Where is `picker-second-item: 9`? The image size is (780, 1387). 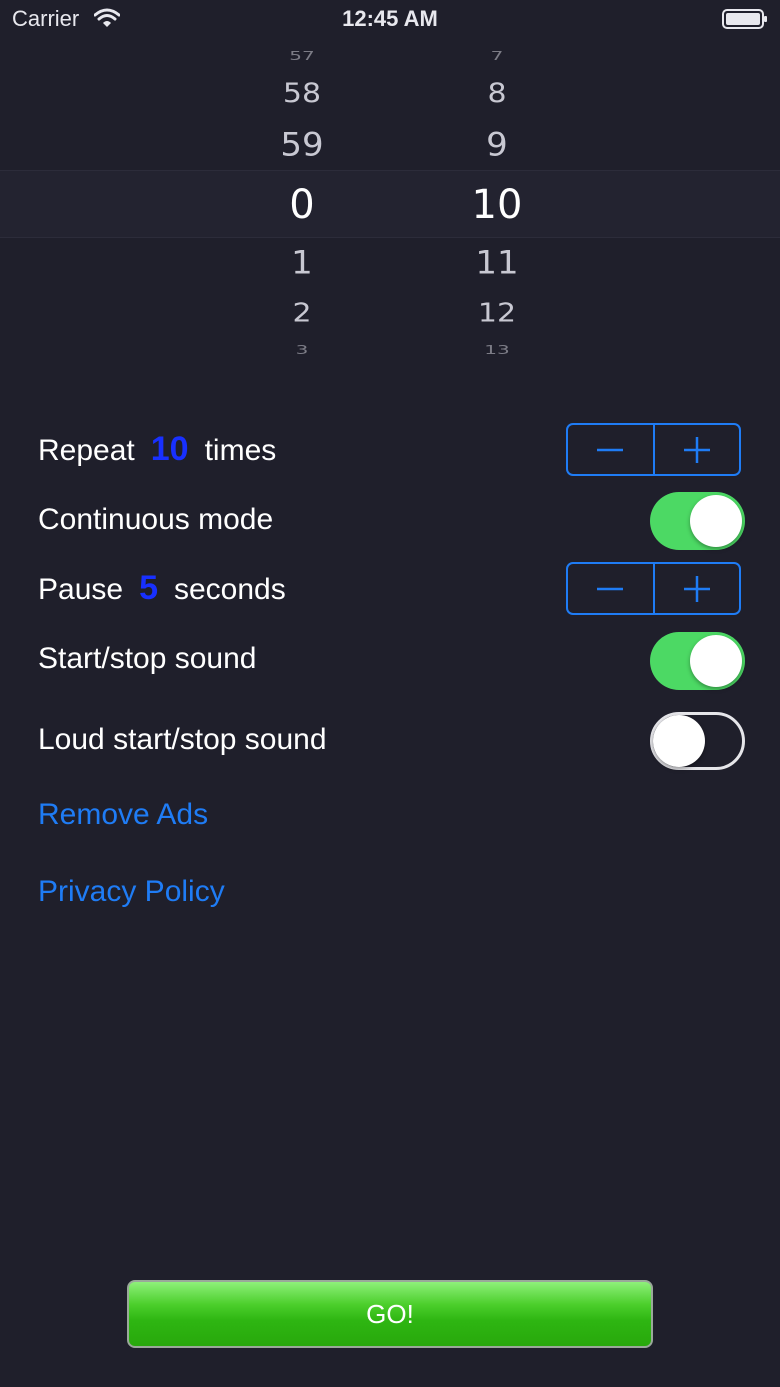 picker-second-item: 9 is located at coordinates (497, 145).